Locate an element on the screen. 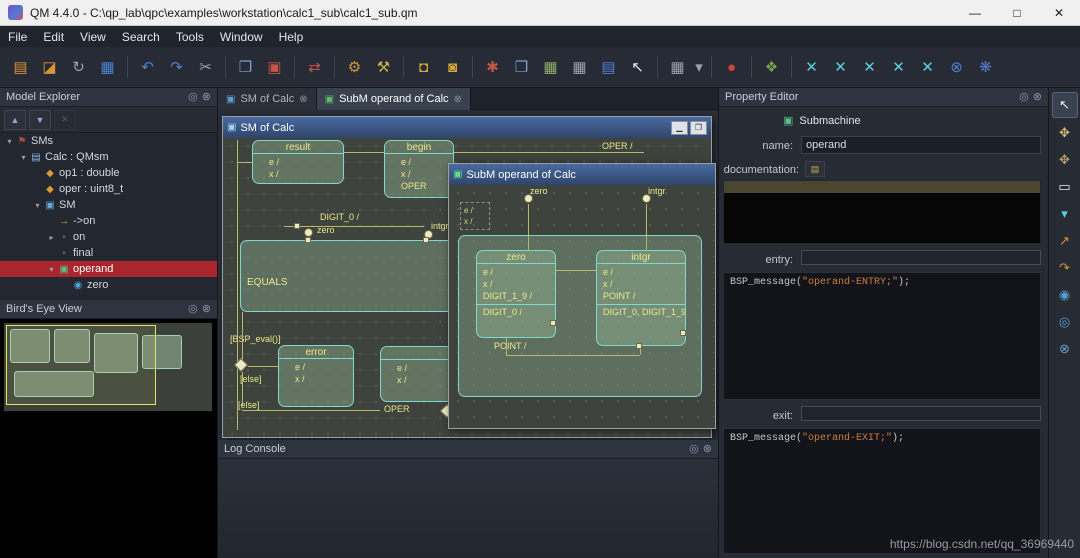 The height and width of the screenshot is (558, 1080). tree-item-oper: ◆ oper : uint8_t is located at coordinates (108, 189).